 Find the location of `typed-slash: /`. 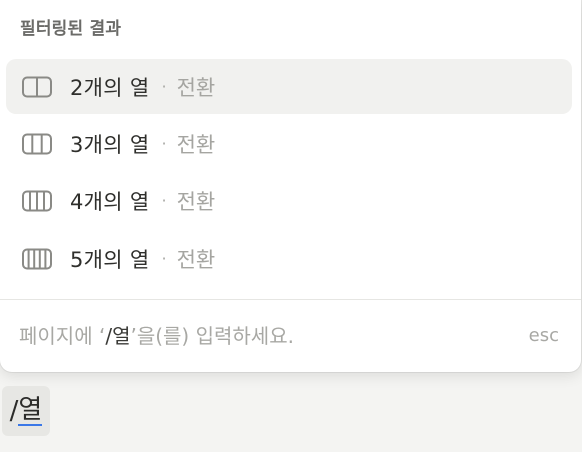

typed-slash: / is located at coordinates (14, 411).